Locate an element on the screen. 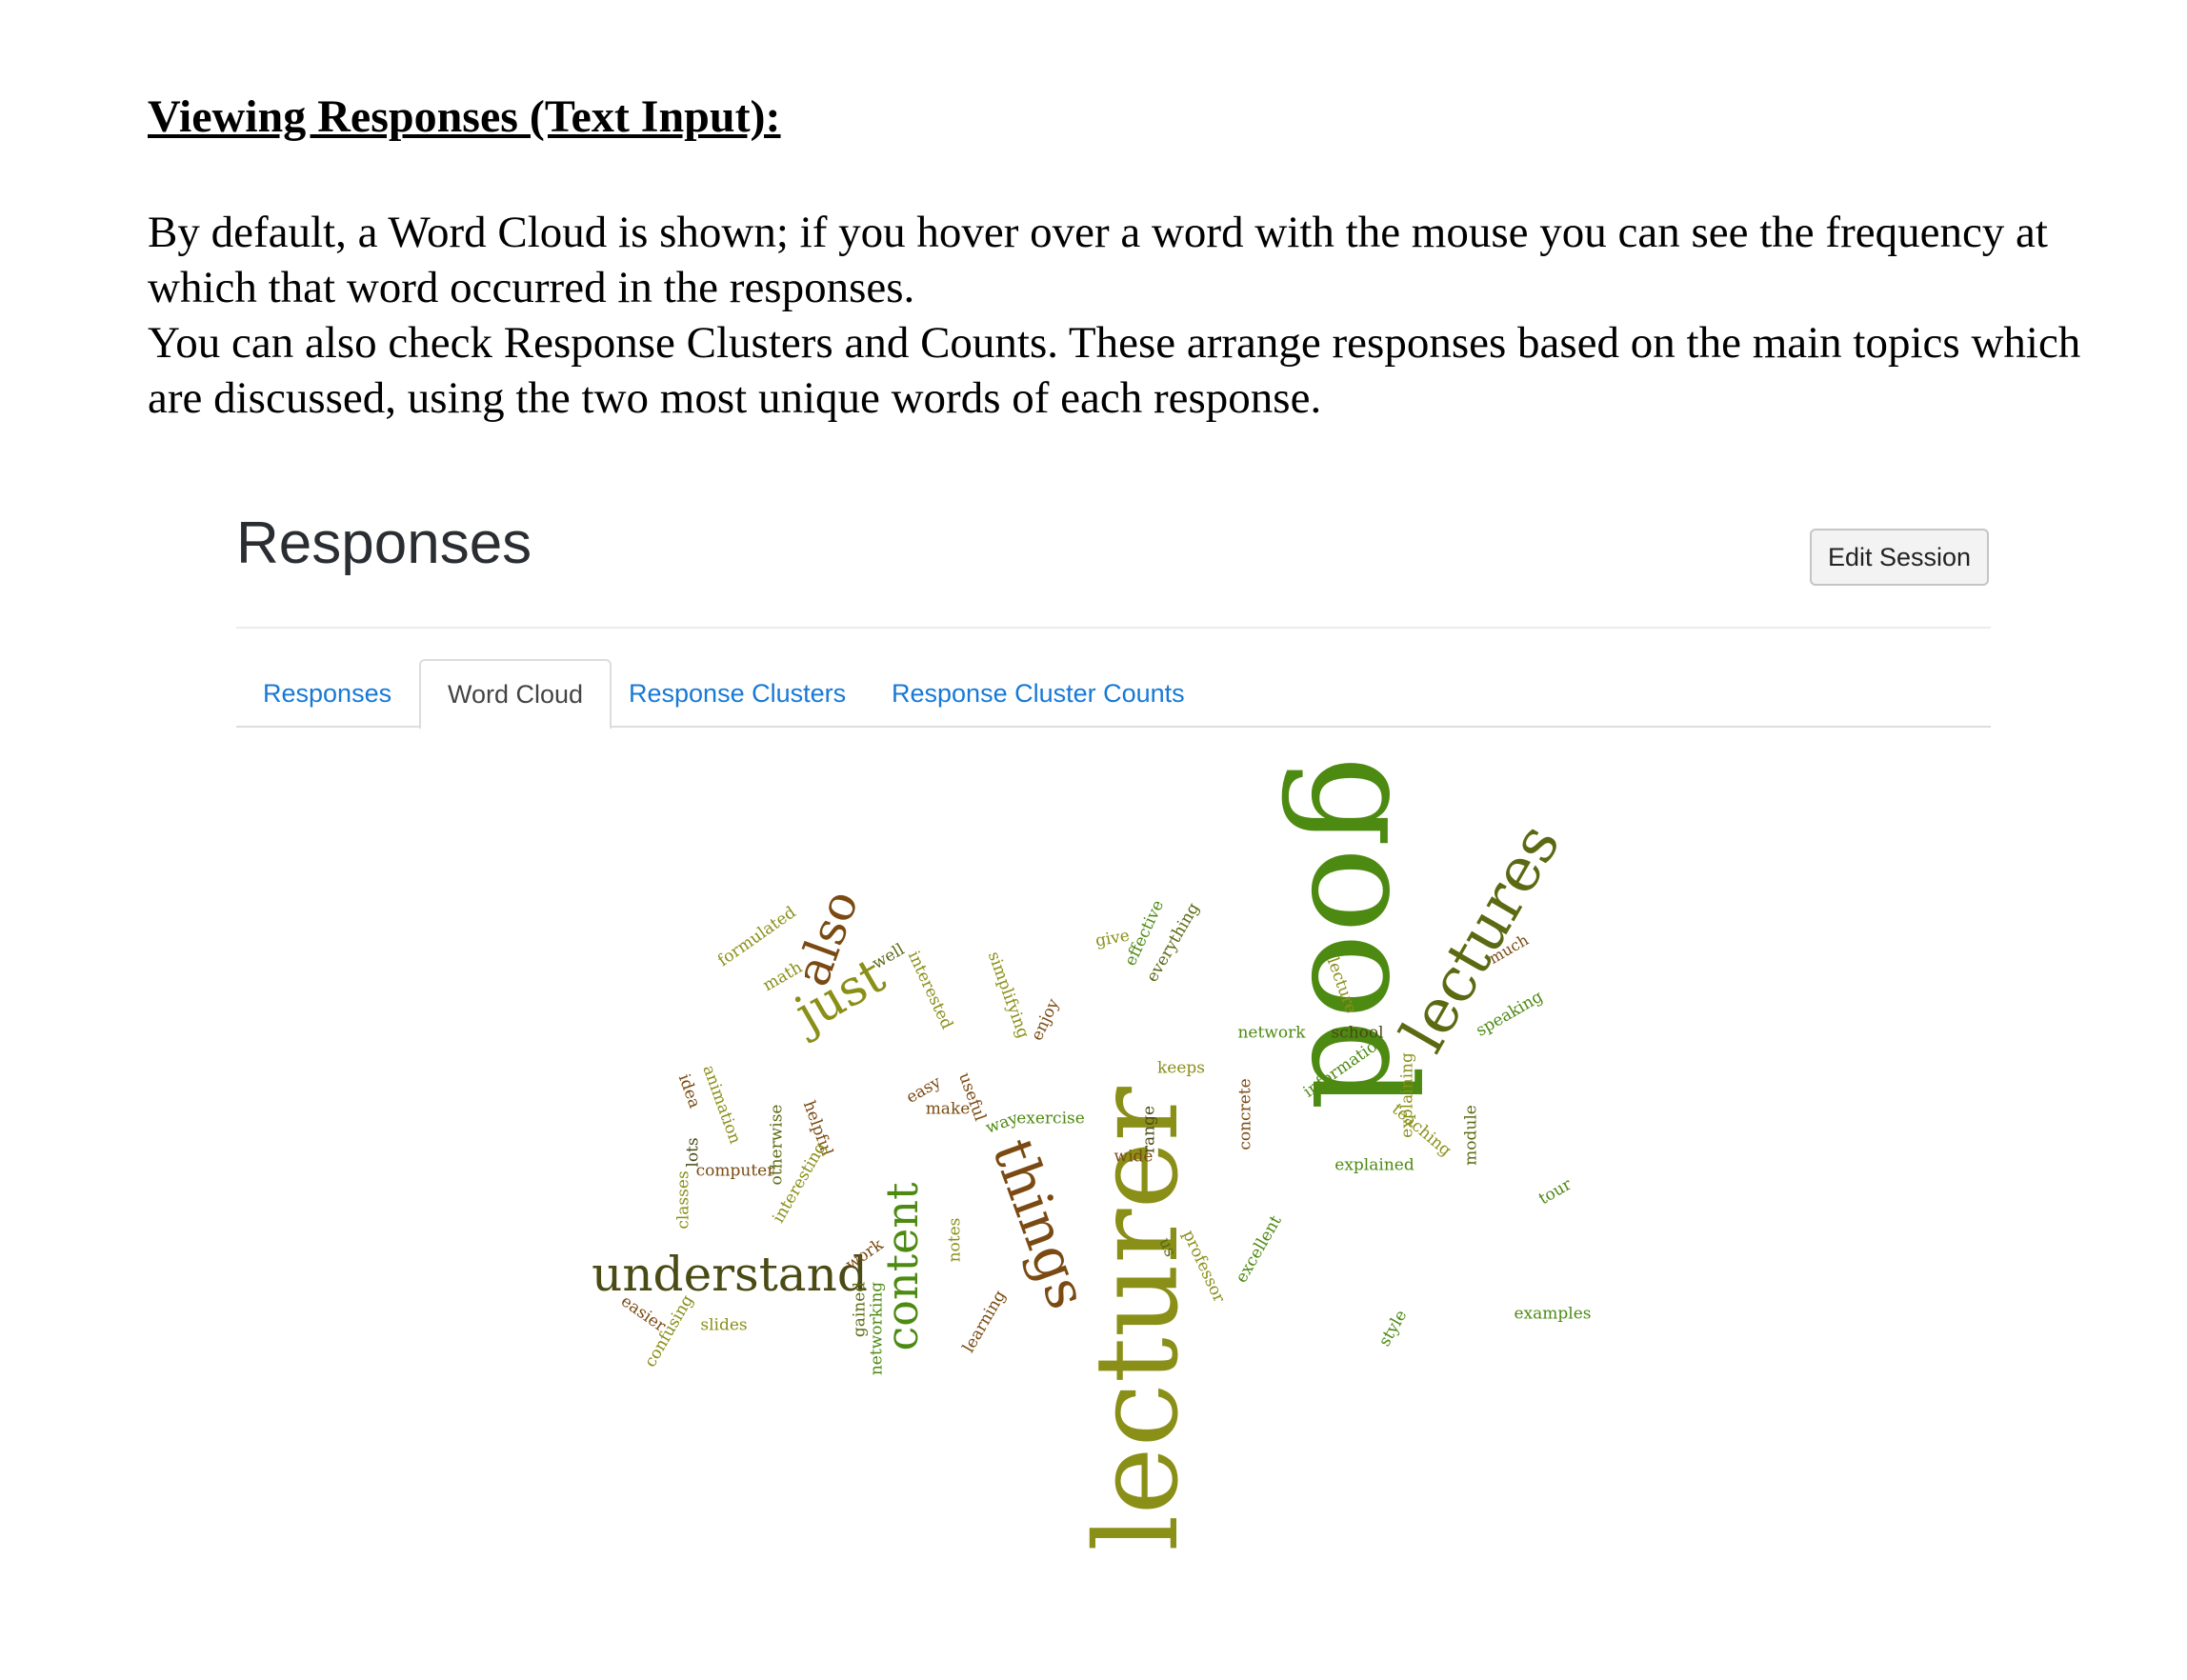 The image size is (2187, 1680). word-cloud-word: explained is located at coordinates (1374, 1165).